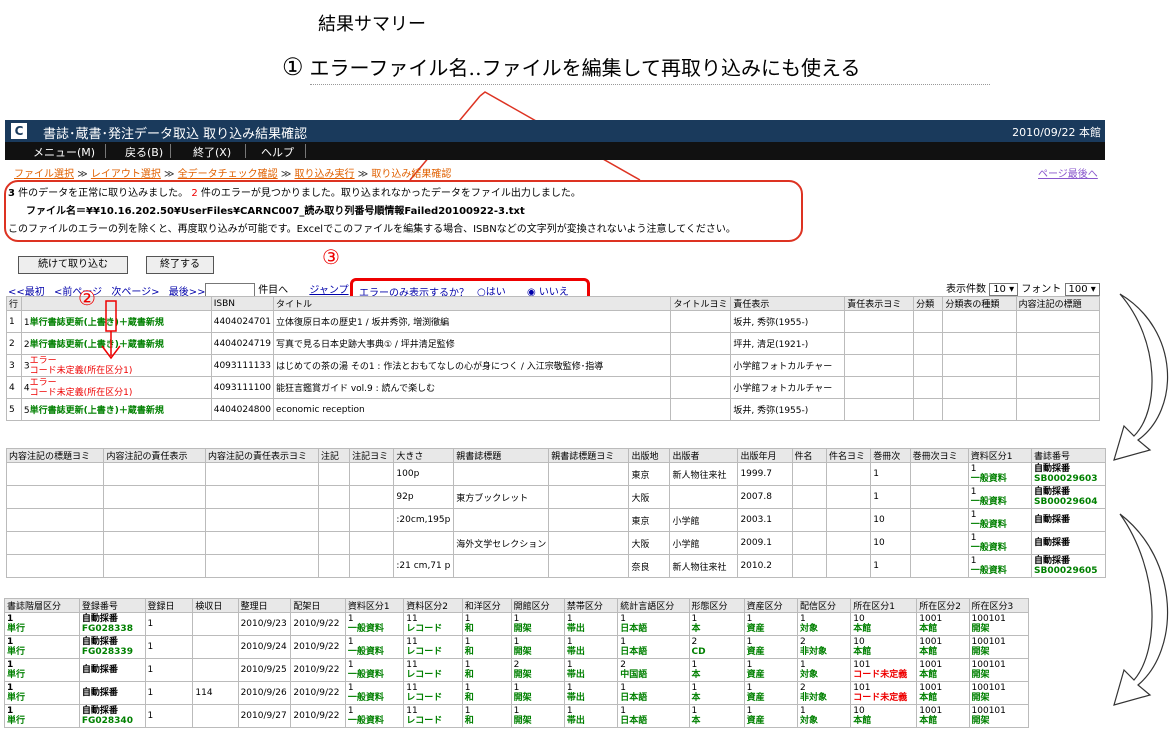 Image resolution: width=1172 pixels, height=737 pixels. I want to click on volume-cell: 1, so click(890, 474).